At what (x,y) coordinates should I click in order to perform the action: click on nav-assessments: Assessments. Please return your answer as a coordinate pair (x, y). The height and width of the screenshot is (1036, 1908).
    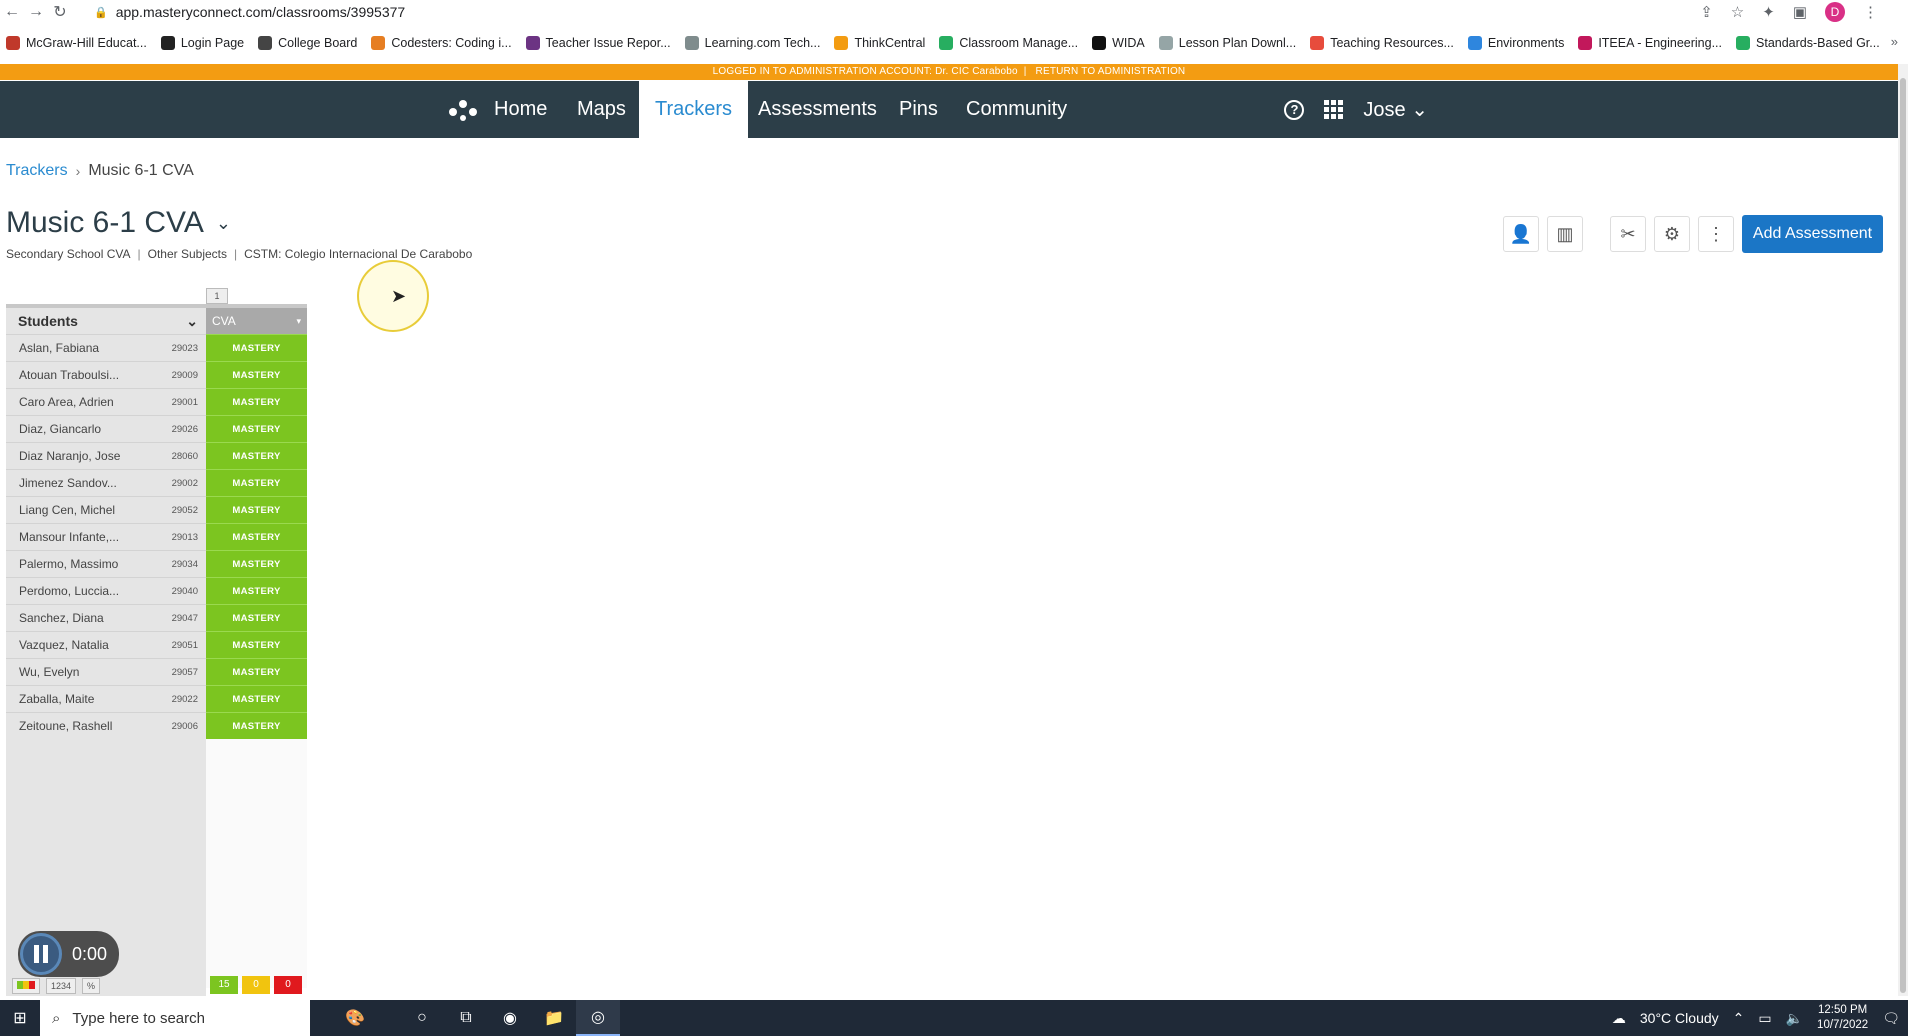
    Looking at the image, I should click on (817, 109).